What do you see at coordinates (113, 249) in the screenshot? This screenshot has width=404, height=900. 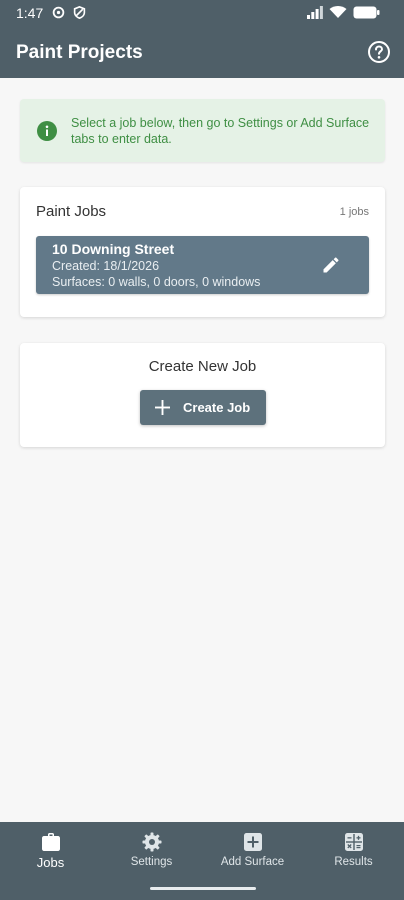 I see `job-name: 10 Downing Street` at bounding box center [113, 249].